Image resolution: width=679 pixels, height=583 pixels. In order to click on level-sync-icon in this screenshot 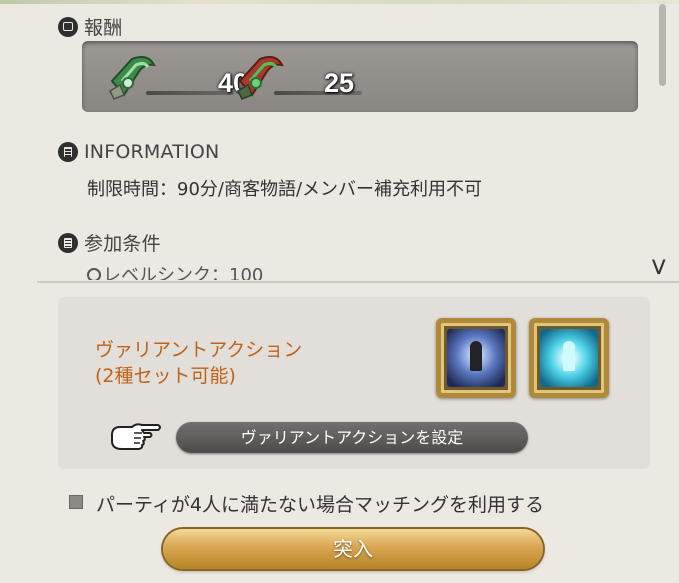, I will do `click(94, 274)`.